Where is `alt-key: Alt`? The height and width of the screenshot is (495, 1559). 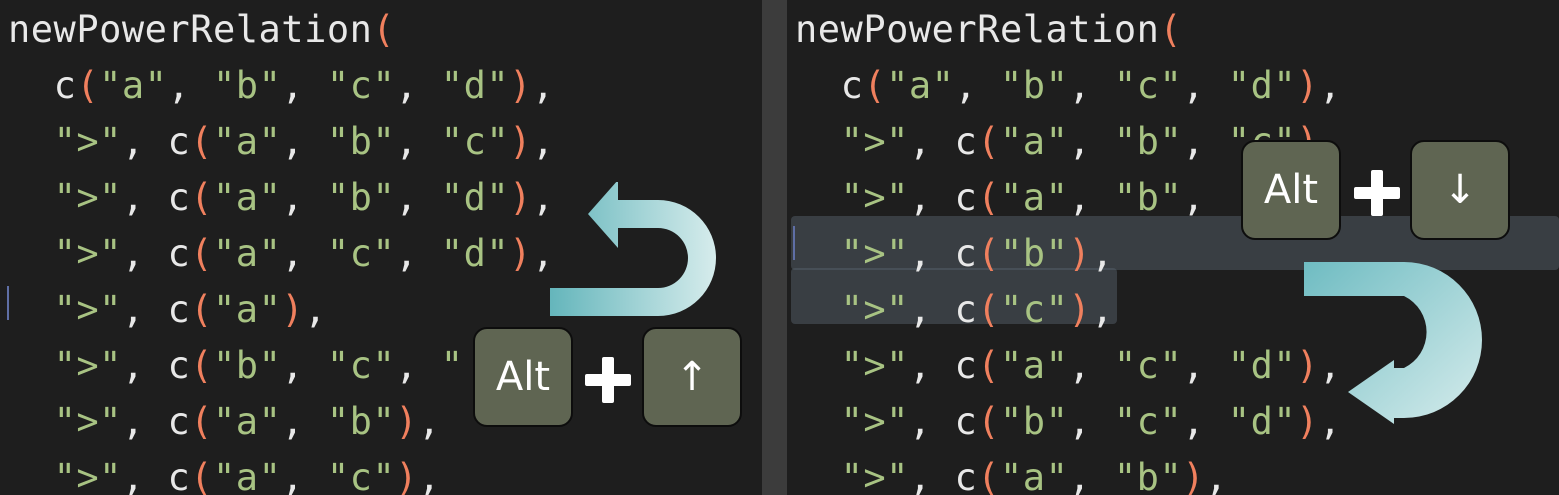
alt-key: Alt is located at coordinates (523, 377).